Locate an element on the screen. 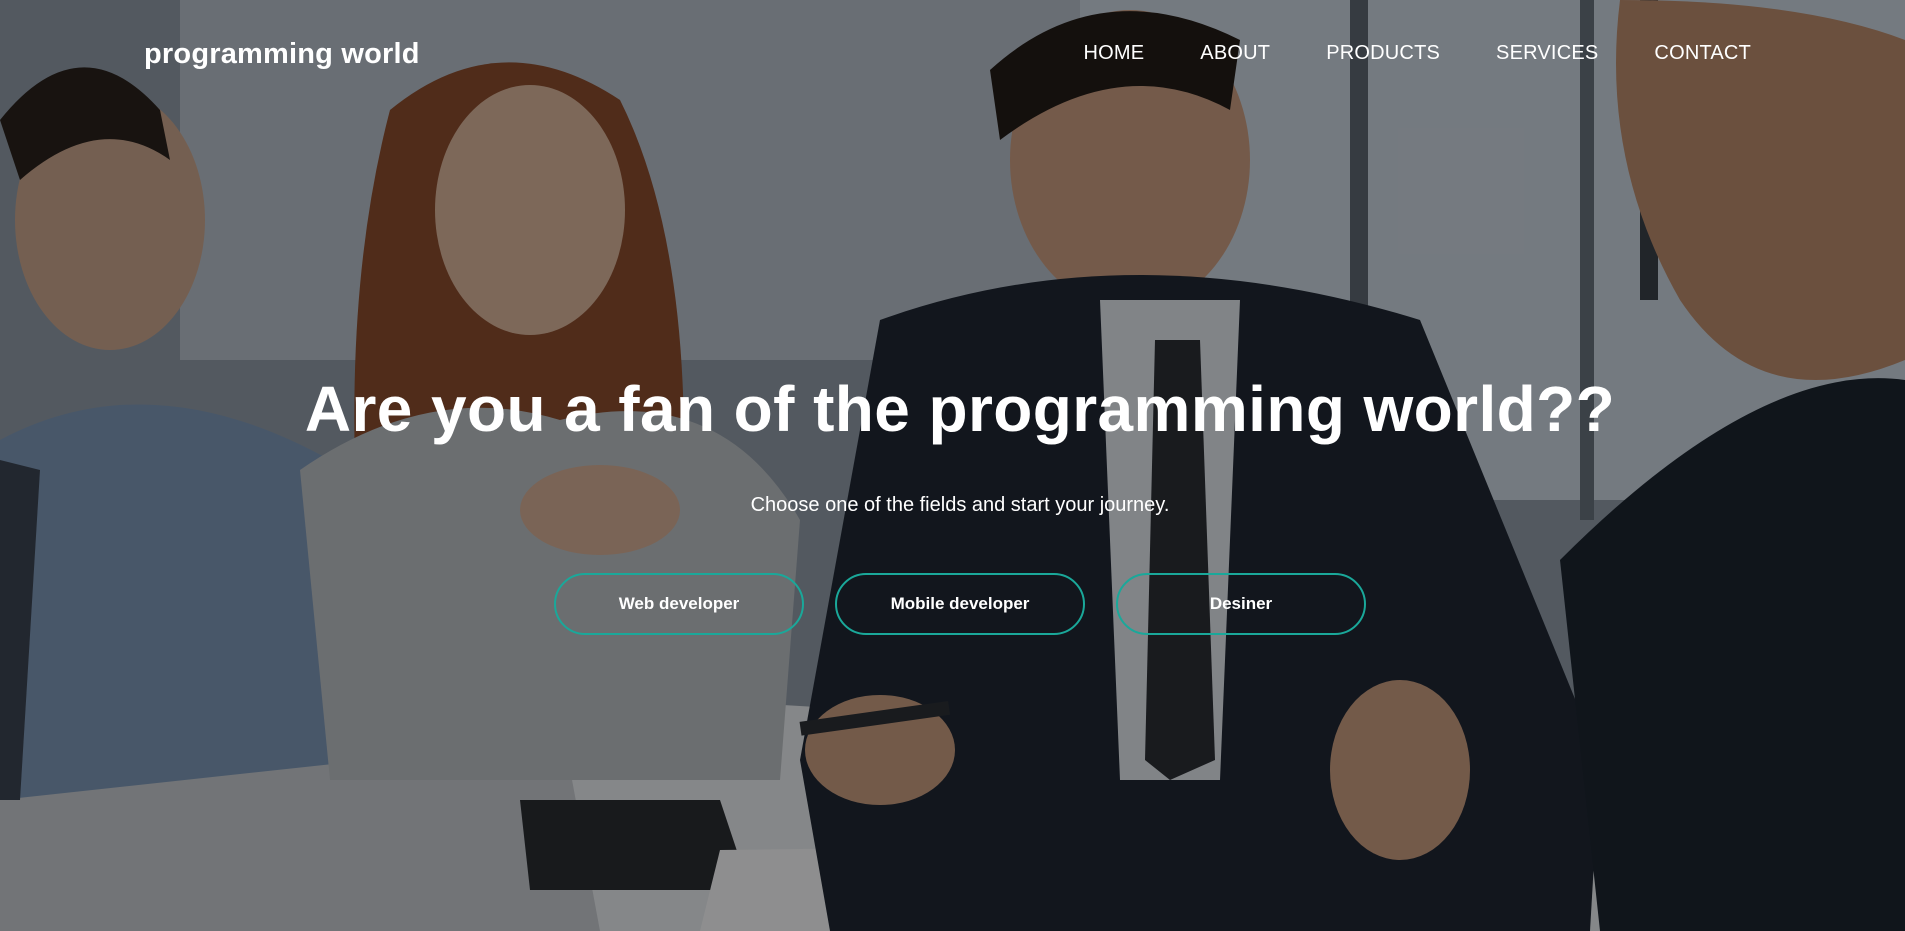 The width and height of the screenshot is (1905, 931). nav-link-services: SERVICES is located at coordinates (1547, 53).